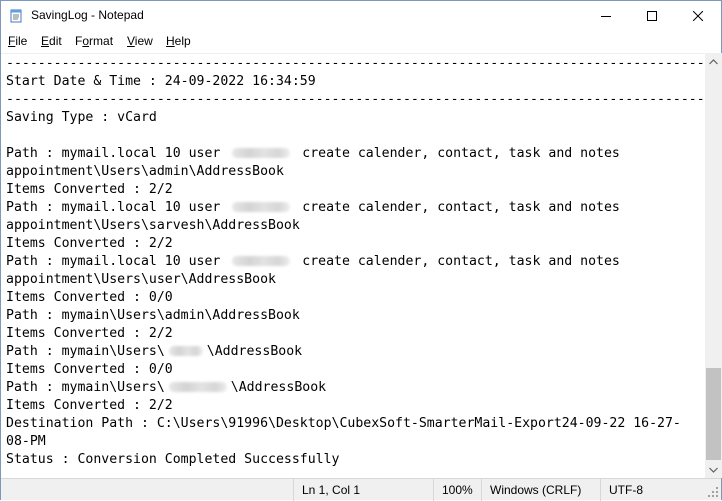 This screenshot has width=722, height=501. Describe the element at coordinates (655, 490) in the screenshot. I see `encoding: UTF-8` at that location.